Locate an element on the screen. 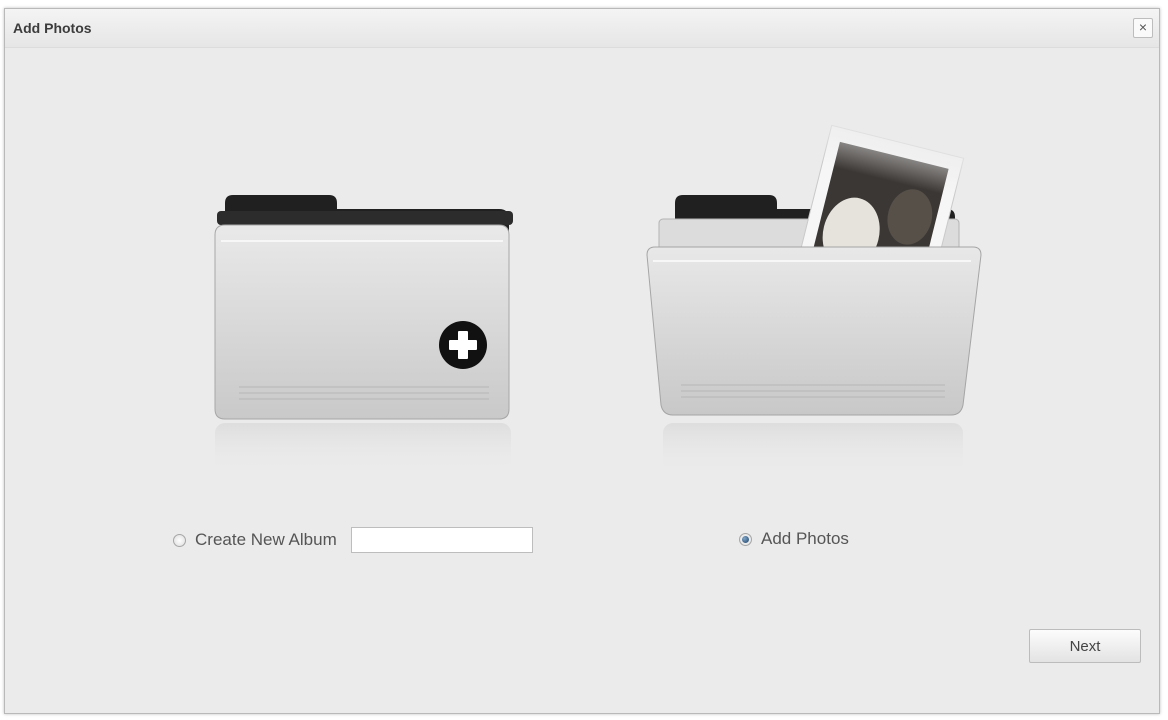 The image size is (1168, 720). create-album-option: Create New Album is located at coordinates (353, 540).